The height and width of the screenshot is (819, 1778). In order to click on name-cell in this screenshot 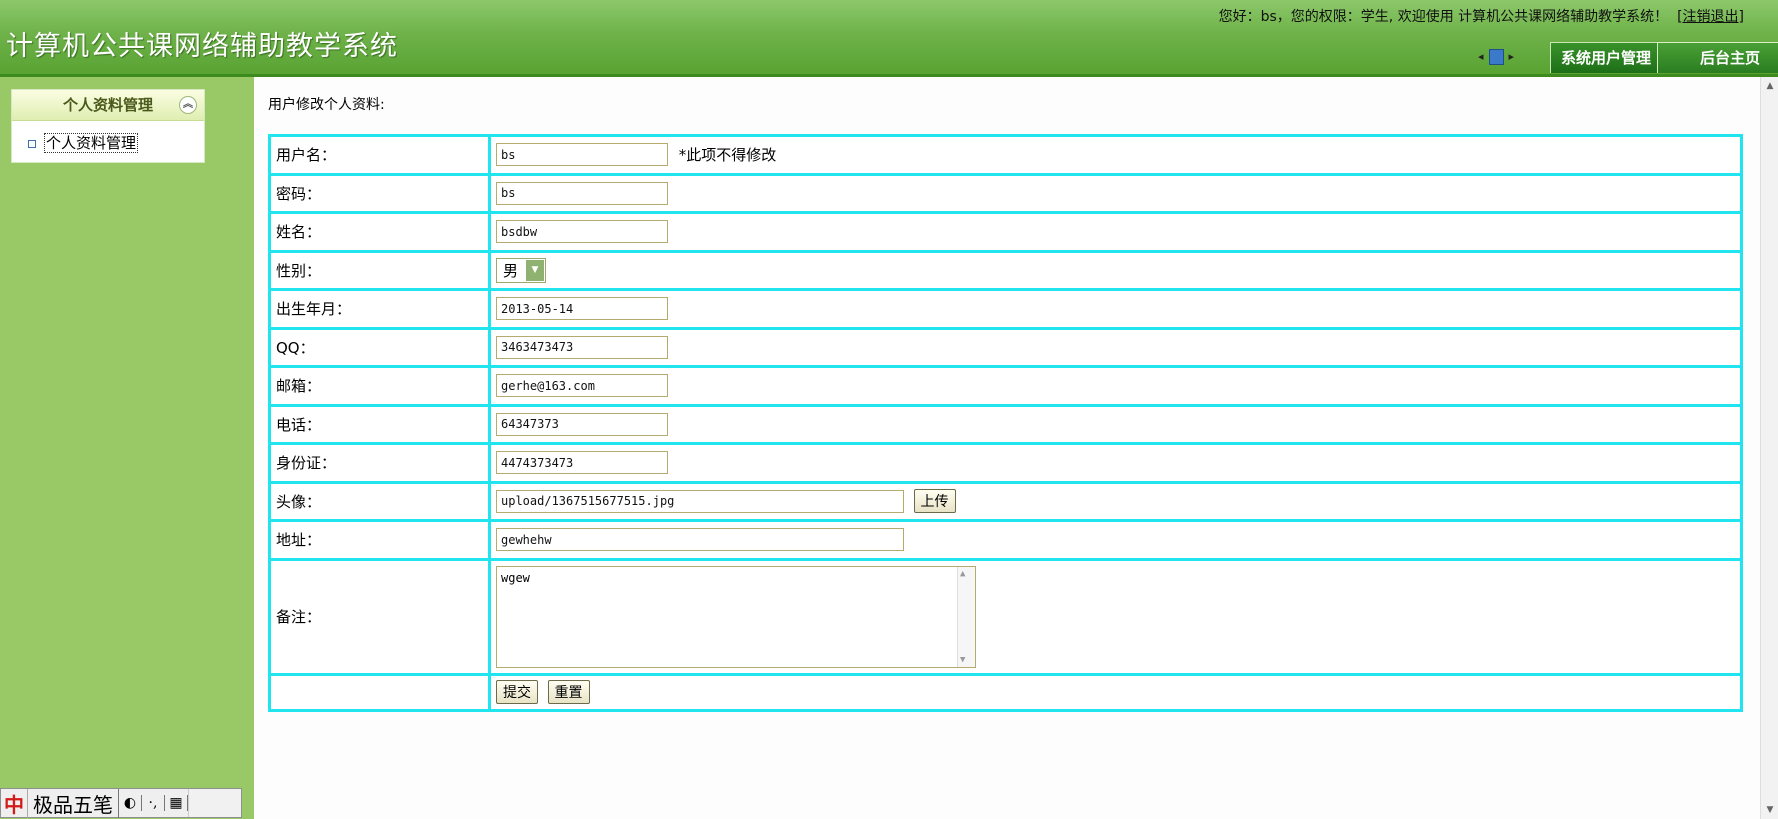, I will do `click(1115, 232)`.